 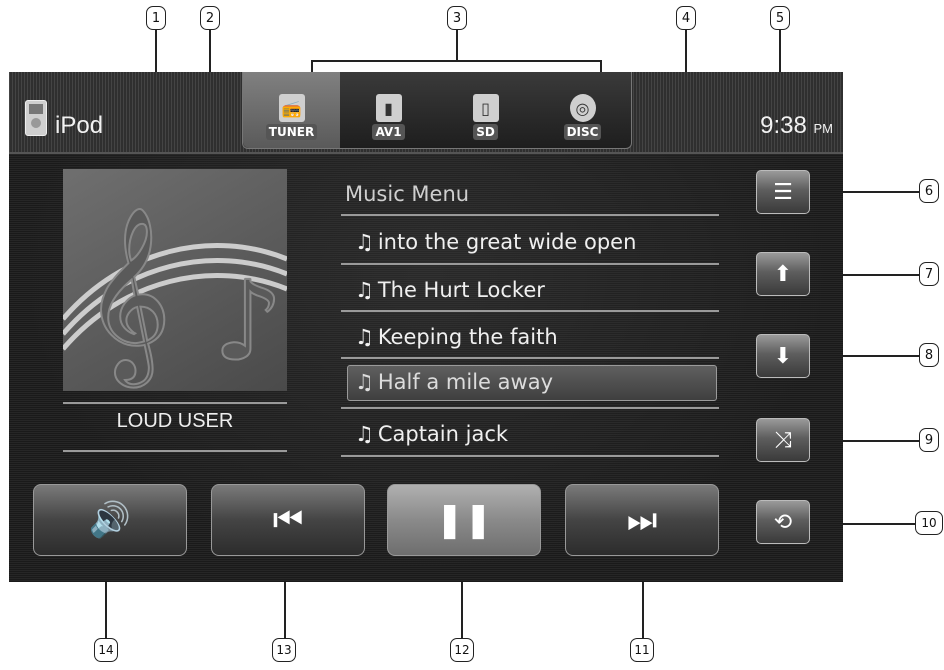 I want to click on radio-icon: 📻, so click(x=291, y=108).